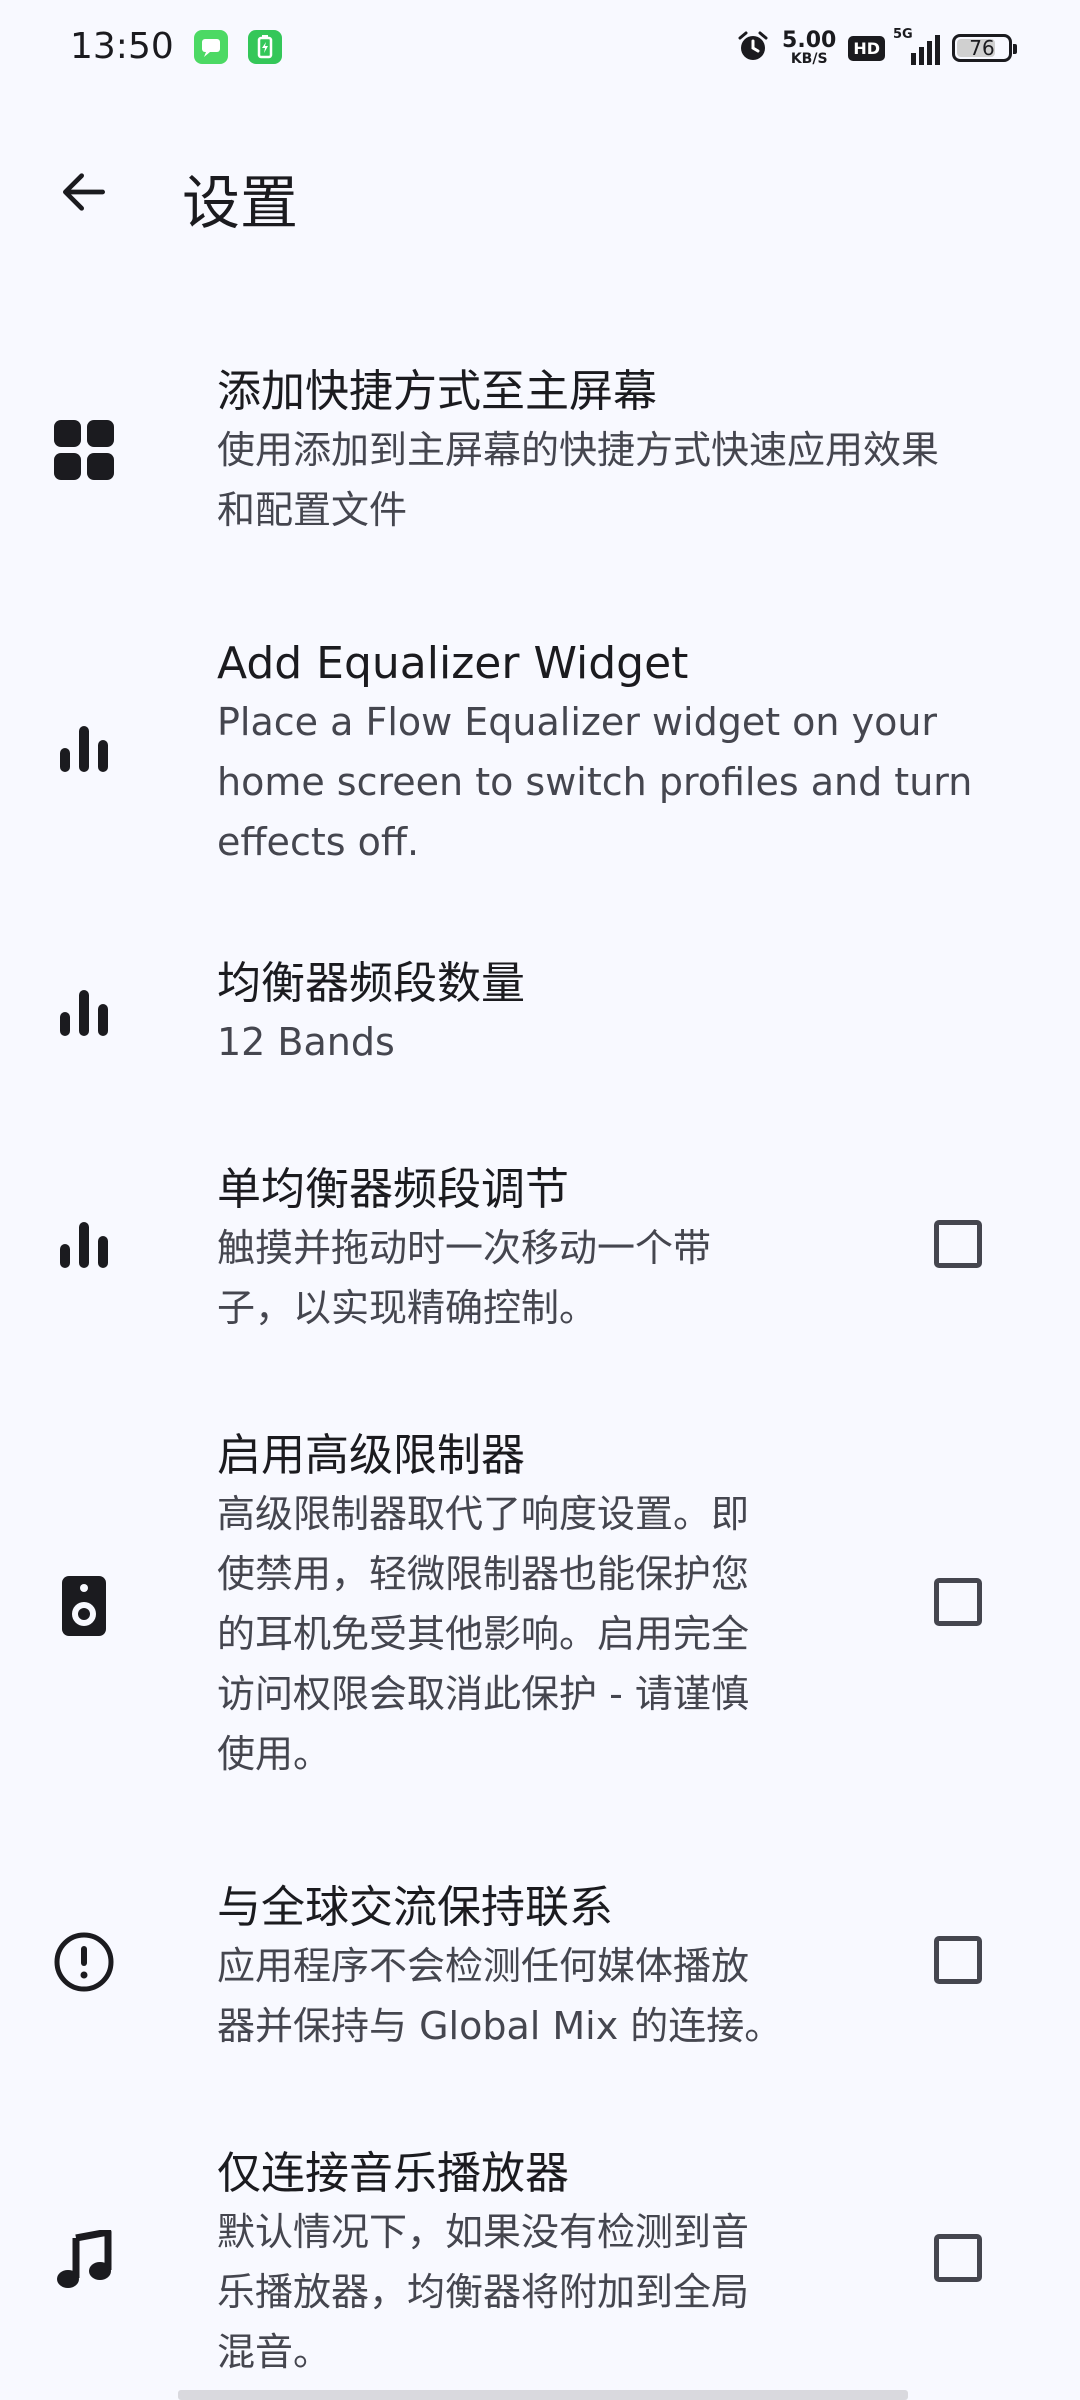  What do you see at coordinates (499, 1996) in the screenshot?
I see `setting-subtitle: 应用程序不会检测任何媒体播放 器并保持与 Global Mix 的连接。` at bounding box center [499, 1996].